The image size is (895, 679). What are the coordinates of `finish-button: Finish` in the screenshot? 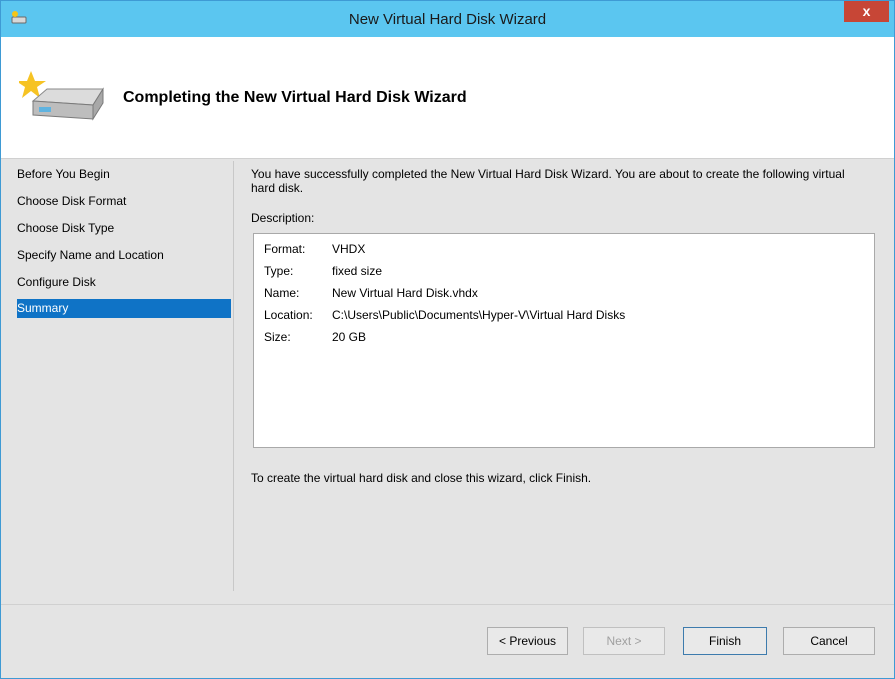 It's located at (725, 641).